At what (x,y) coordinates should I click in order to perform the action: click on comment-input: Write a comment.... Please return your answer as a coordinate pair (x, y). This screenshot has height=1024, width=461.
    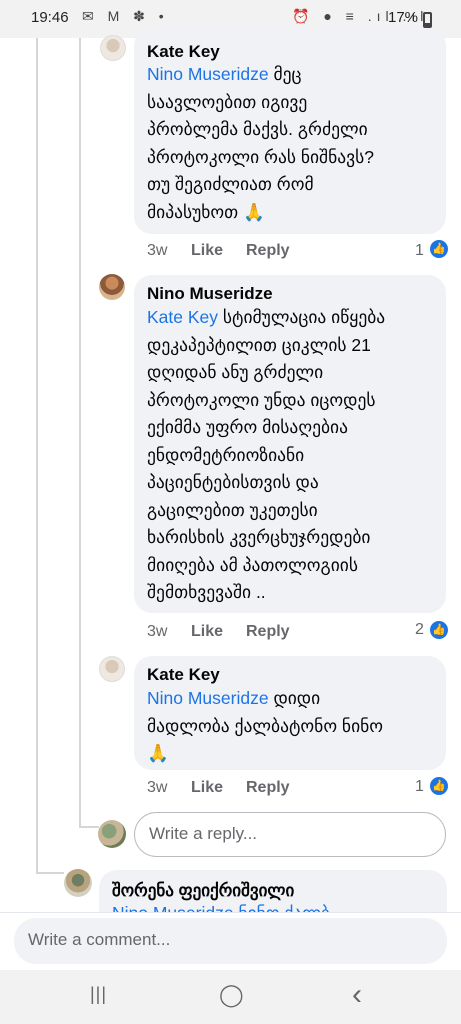
    Looking at the image, I should click on (230, 941).